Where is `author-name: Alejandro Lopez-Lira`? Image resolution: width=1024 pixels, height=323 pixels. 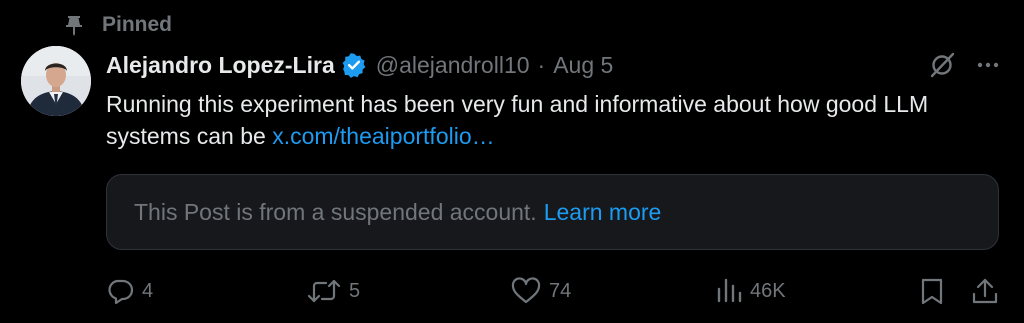 author-name: Alejandro Lopez-Lira is located at coordinates (220, 65).